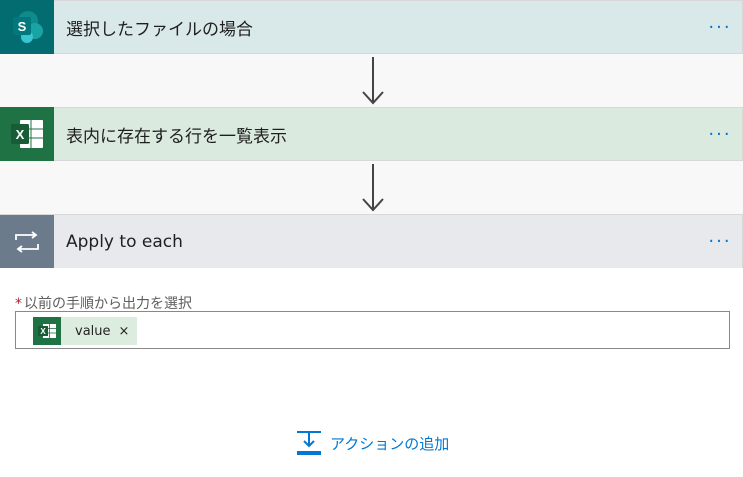 The height and width of the screenshot is (477, 743). What do you see at coordinates (124, 241) in the screenshot?
I see `step-title: Apply to each` at bounding box center [124, 241].